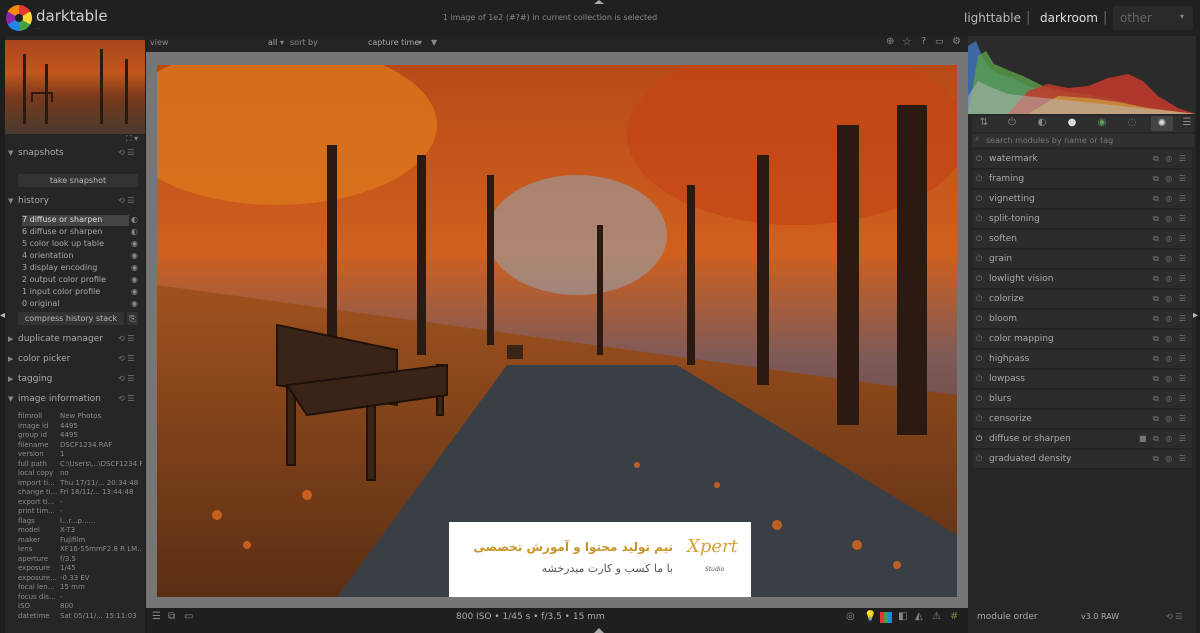 The height and width of the screenshot is (633, 1200). I want to click on quick-access-icon: ⇅, so click(984, 123).